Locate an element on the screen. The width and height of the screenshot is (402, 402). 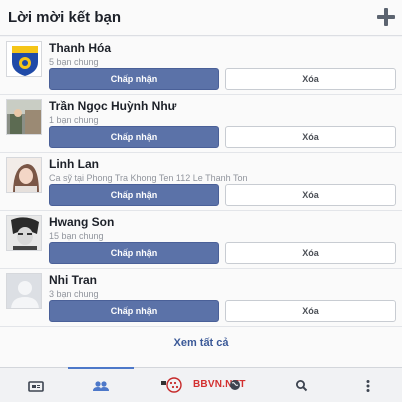
page-title: Lời mời kết bạn is located at coordinates (65, 17).